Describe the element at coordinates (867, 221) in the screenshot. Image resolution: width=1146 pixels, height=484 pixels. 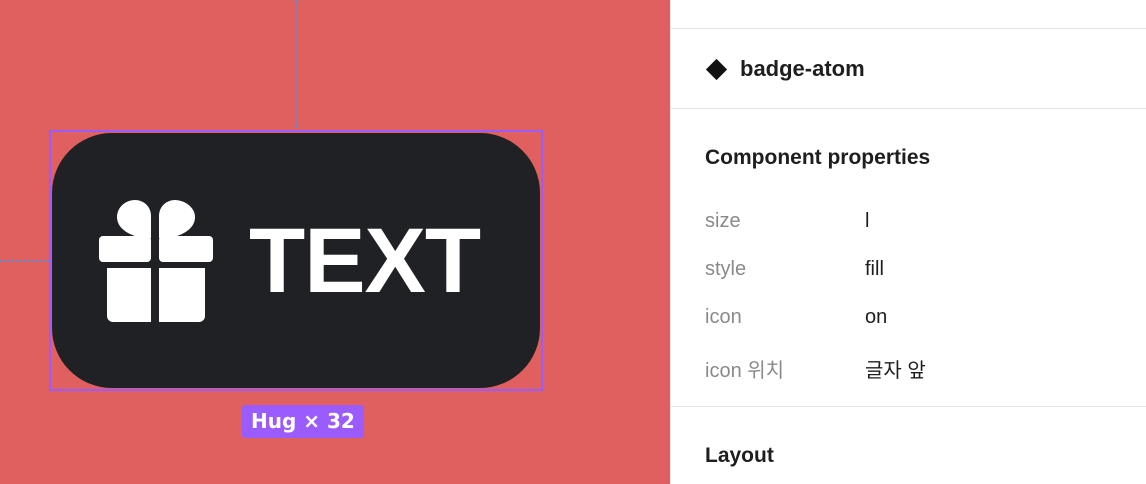
I see `property-value: l` at that location.